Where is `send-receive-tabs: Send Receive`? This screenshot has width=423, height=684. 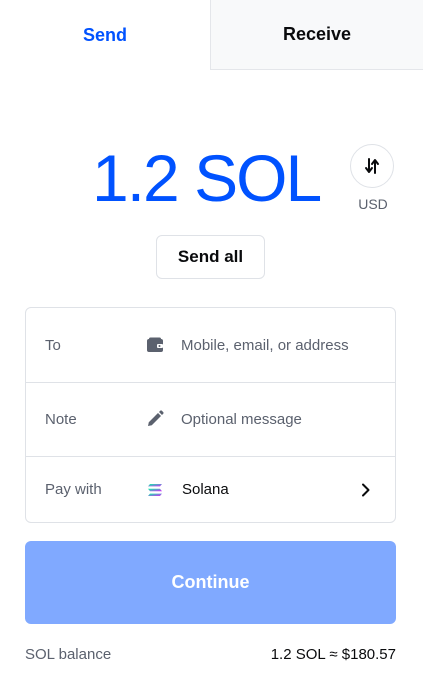 send-receive-tabs: Send Receive is located at coordinates (211, 35).